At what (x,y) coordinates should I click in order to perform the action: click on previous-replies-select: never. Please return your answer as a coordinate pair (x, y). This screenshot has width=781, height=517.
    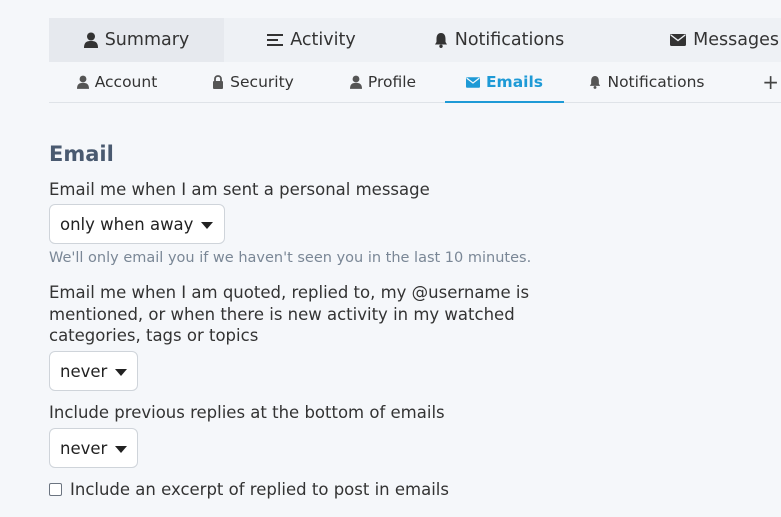
    Looking at the image, I should click on (93, 448).